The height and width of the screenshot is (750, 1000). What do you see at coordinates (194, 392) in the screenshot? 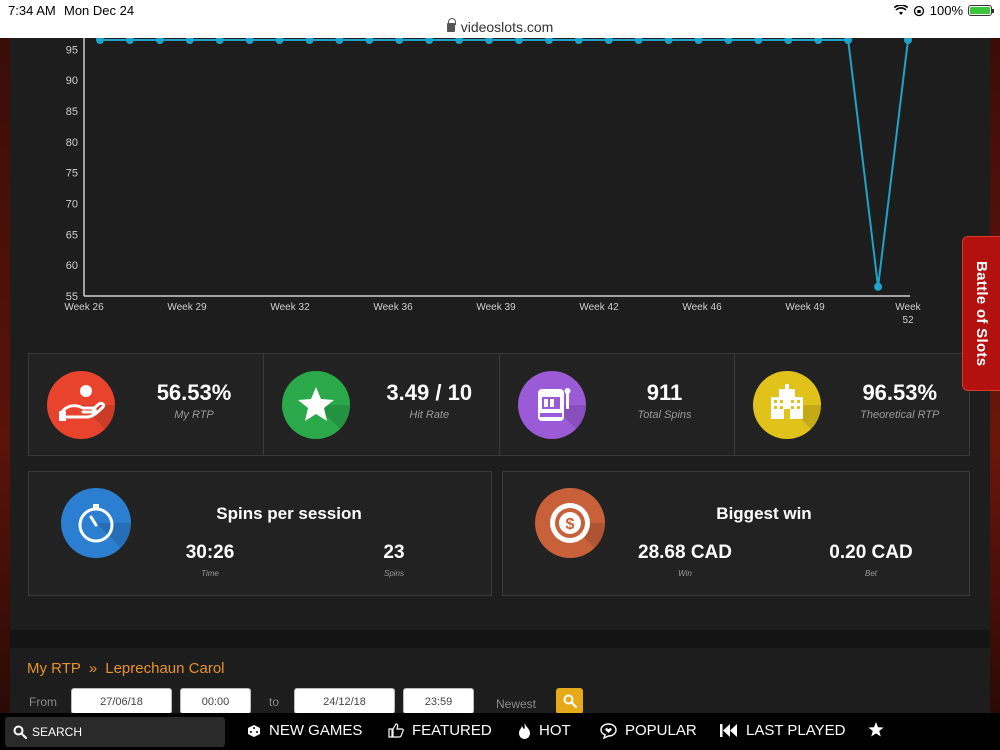
I see `stat-value: 56.53%` at bounding box center [194, 392].